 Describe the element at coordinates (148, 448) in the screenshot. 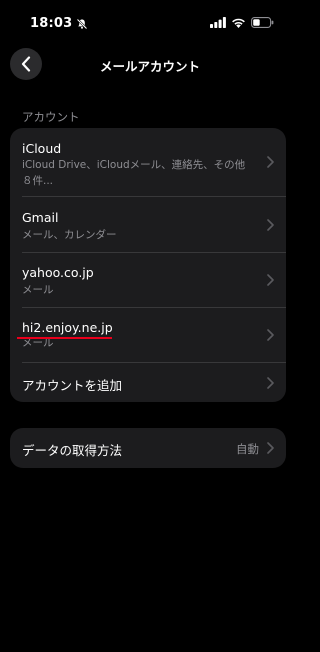

I see `fetch-data-row: データの取得方法 自動` at that location.